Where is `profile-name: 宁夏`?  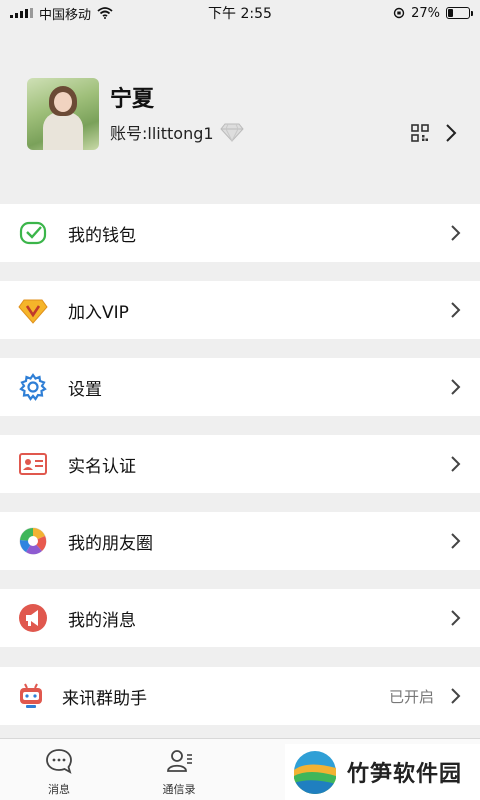 profile-name: 宁夏 is located at coordinates (132, 99).